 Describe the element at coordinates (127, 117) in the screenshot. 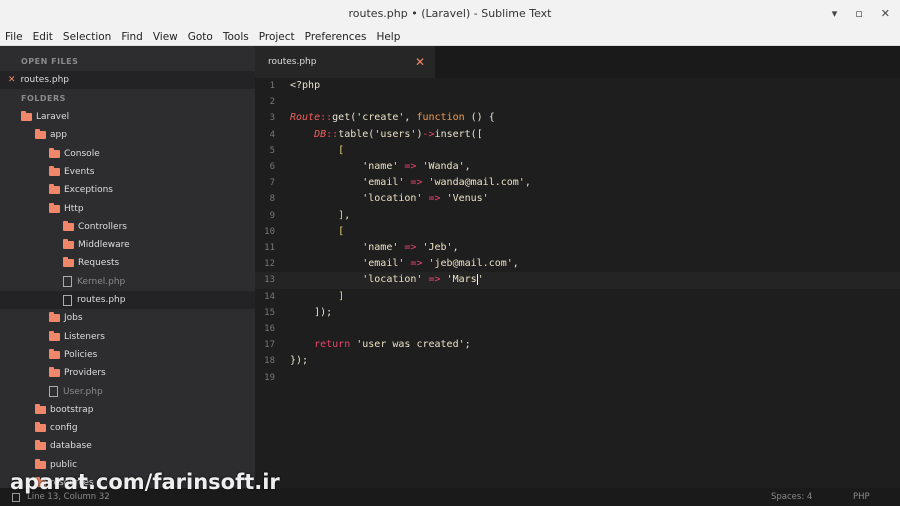

I see `folder-laravel: Laravel` at that location.